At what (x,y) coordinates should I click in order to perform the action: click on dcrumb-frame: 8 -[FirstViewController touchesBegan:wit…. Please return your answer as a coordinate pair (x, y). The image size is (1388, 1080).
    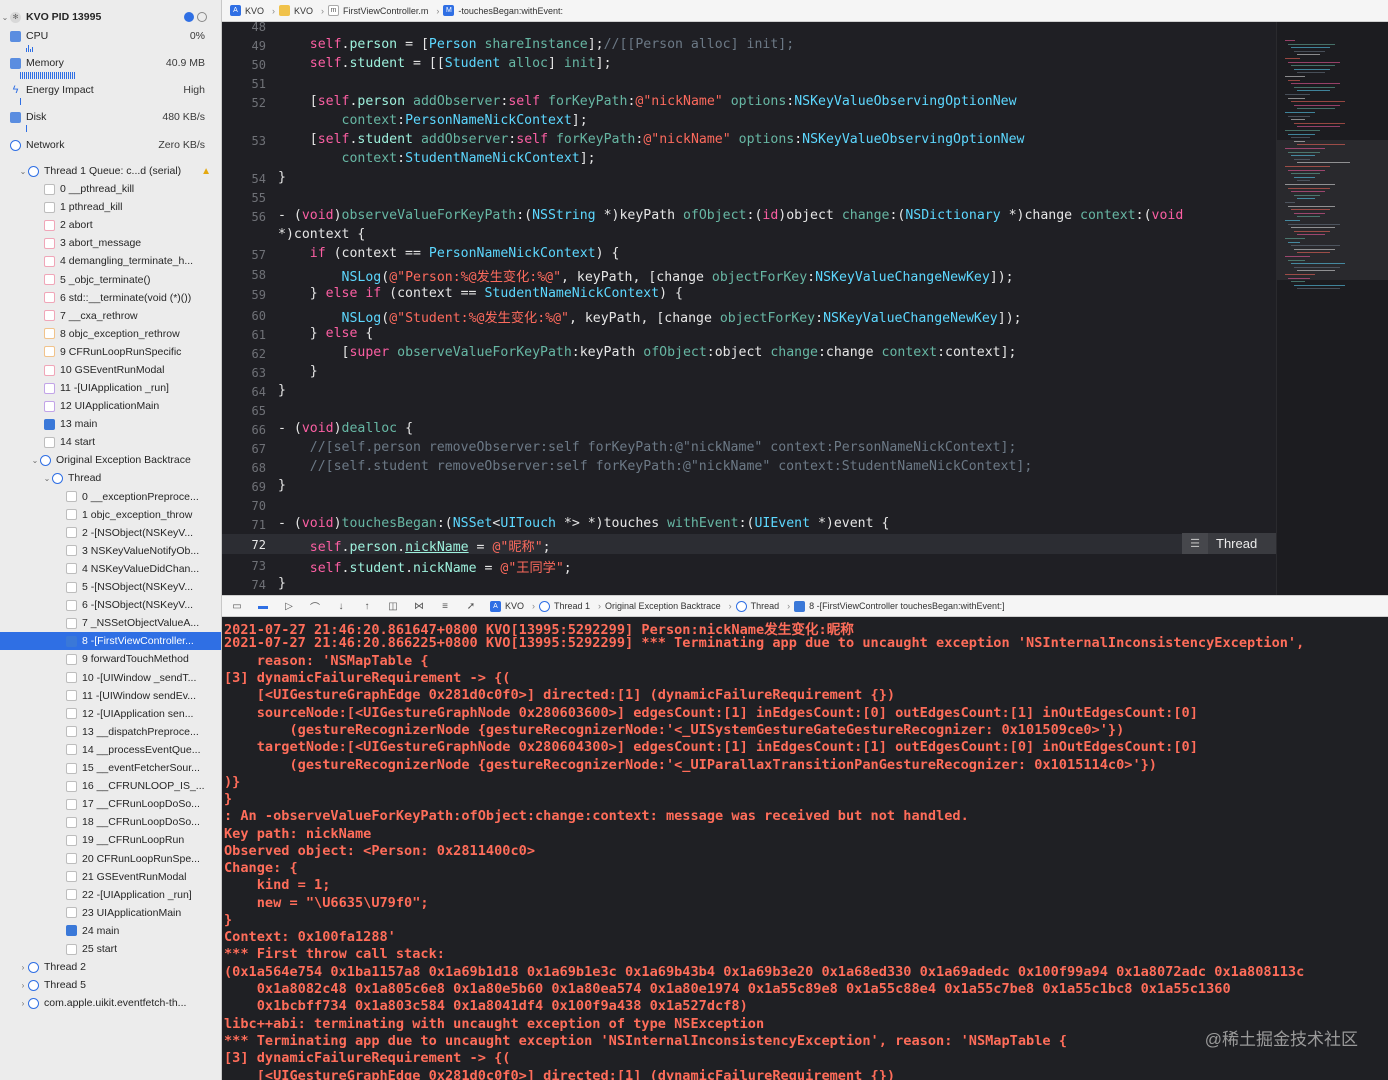
    Looking at the image, I should click on (899, 606).